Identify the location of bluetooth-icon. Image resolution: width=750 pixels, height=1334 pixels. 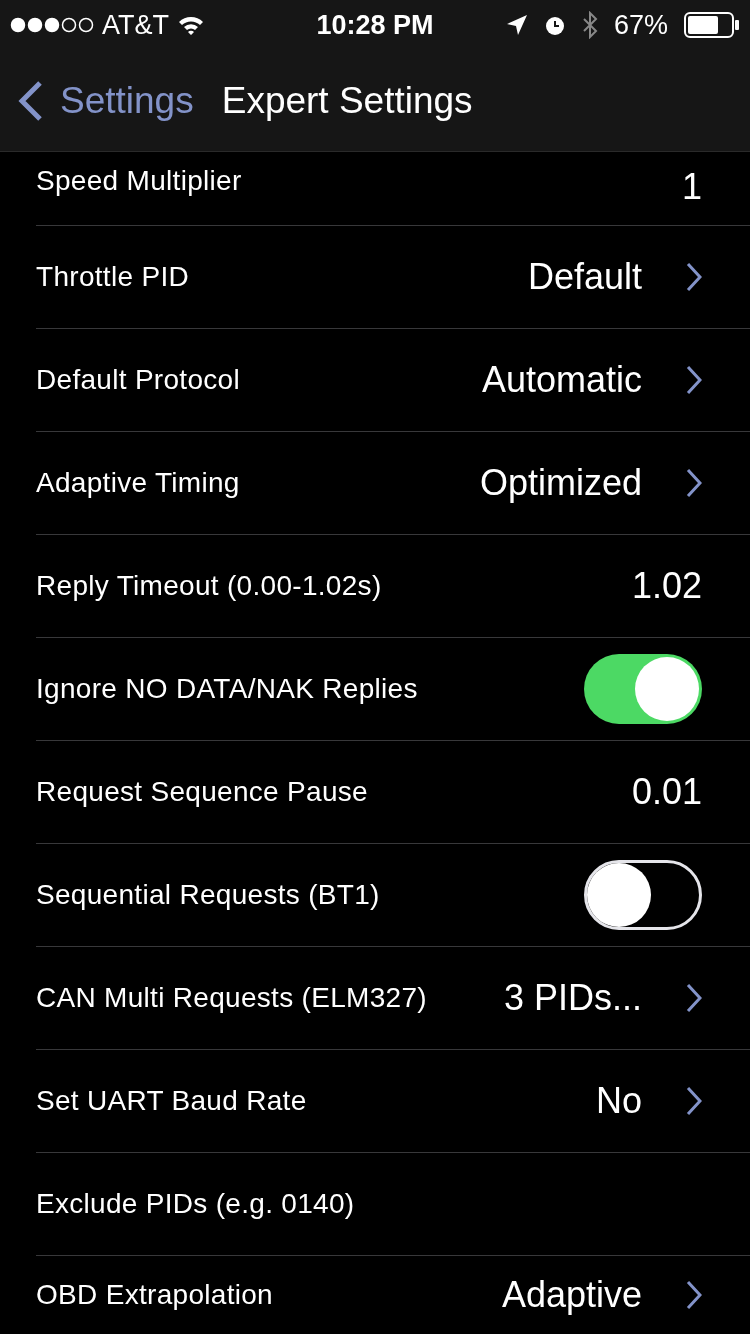
(589, 25).